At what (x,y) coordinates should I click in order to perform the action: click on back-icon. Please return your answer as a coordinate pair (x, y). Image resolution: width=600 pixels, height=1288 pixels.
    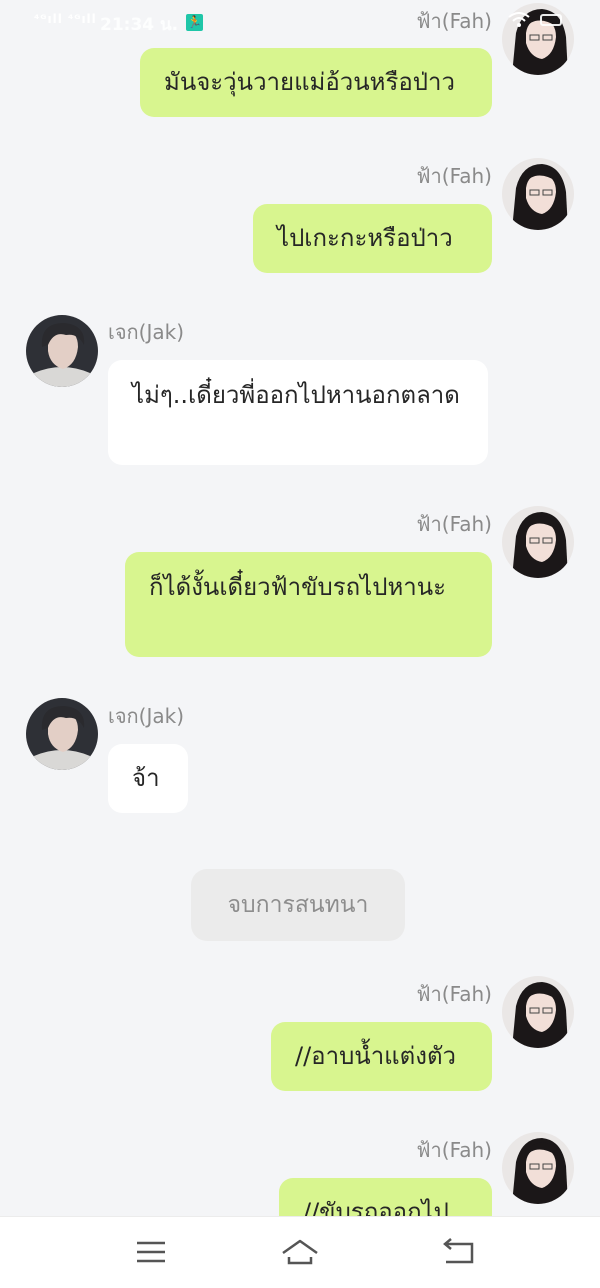
    Looking at the image, I should click on (458, 1252).